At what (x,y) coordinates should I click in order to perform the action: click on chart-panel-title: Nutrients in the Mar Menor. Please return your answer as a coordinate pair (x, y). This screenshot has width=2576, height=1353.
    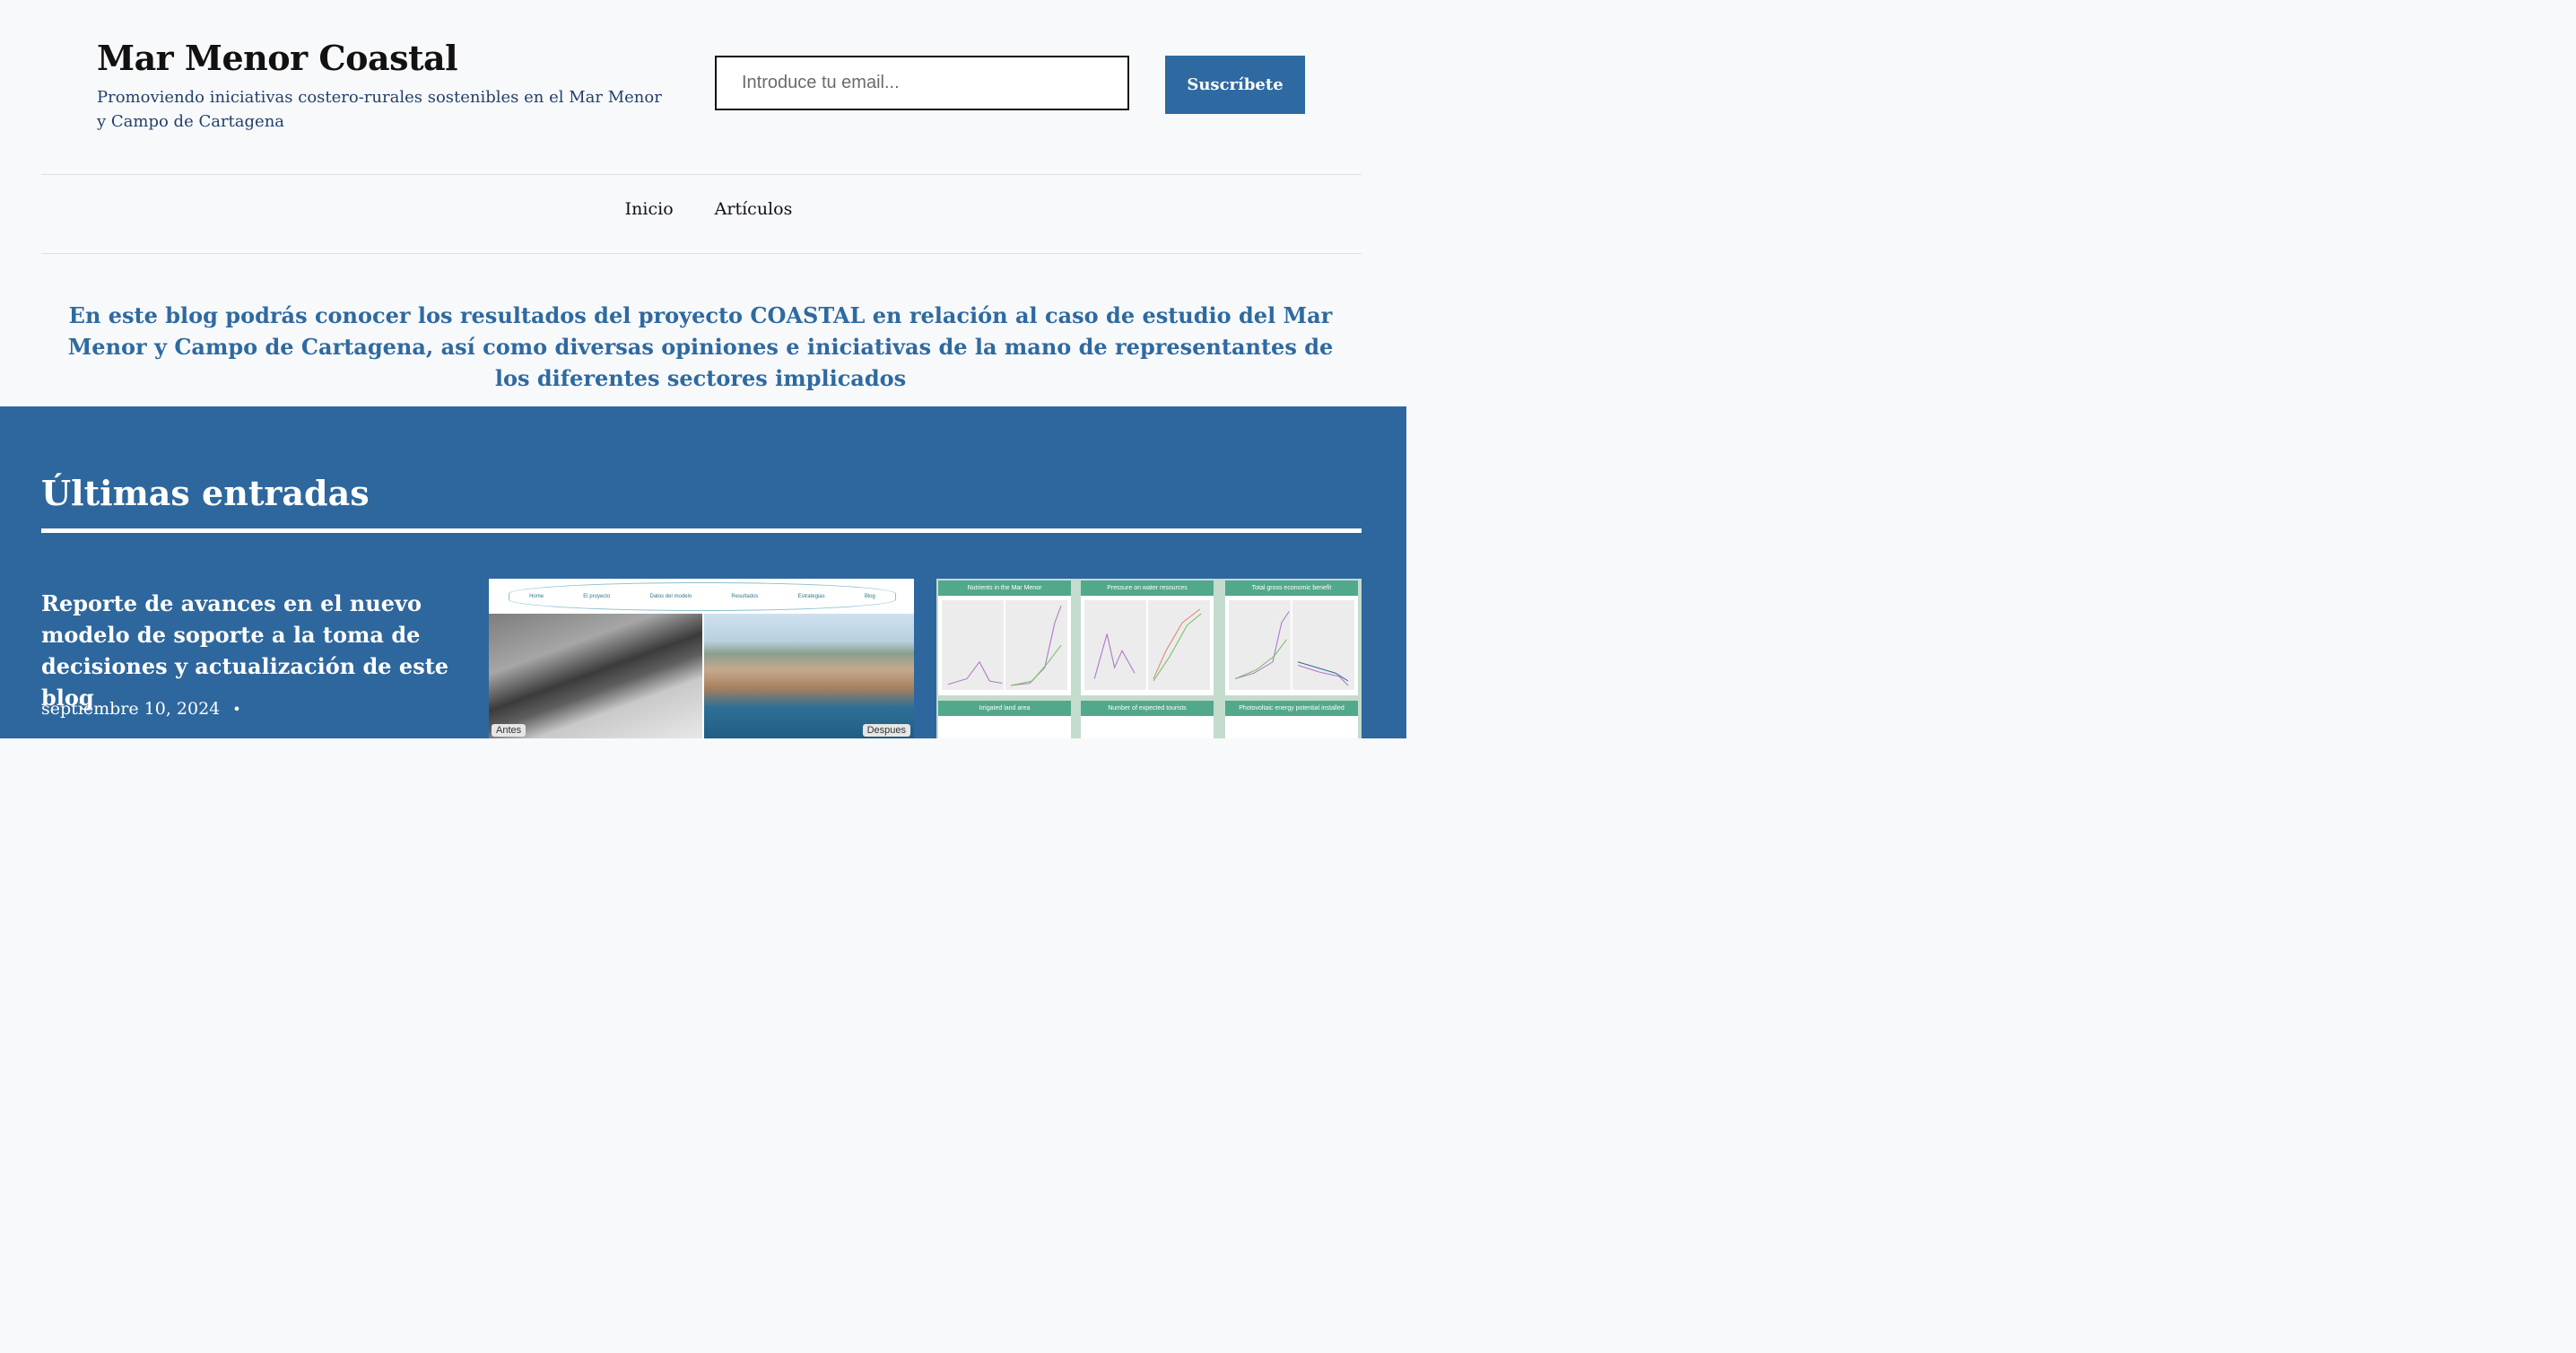
    Looking at the image, I should click on (1004, 588).